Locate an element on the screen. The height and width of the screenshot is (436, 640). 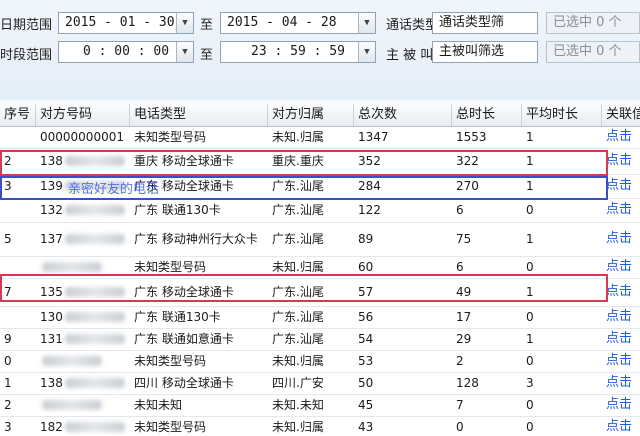
cell-count: 57 is located at coordinates (366, 292).